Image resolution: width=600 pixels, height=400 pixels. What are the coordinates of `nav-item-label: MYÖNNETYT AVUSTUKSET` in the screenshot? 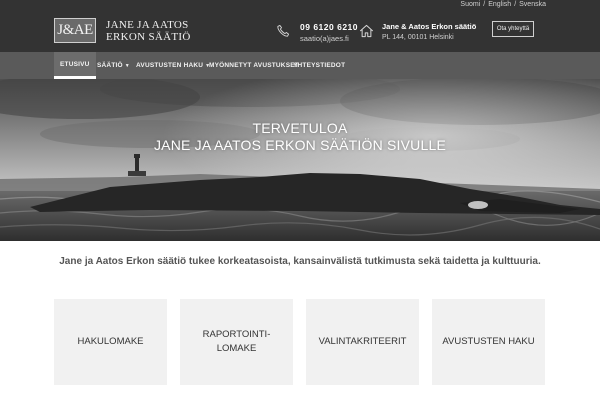 It's located at (254, 65).